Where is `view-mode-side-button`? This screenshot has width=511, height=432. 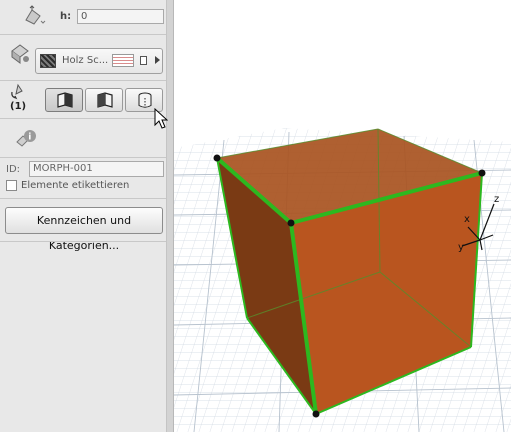
view-mode-side-button is located at coordinates (104, 100).